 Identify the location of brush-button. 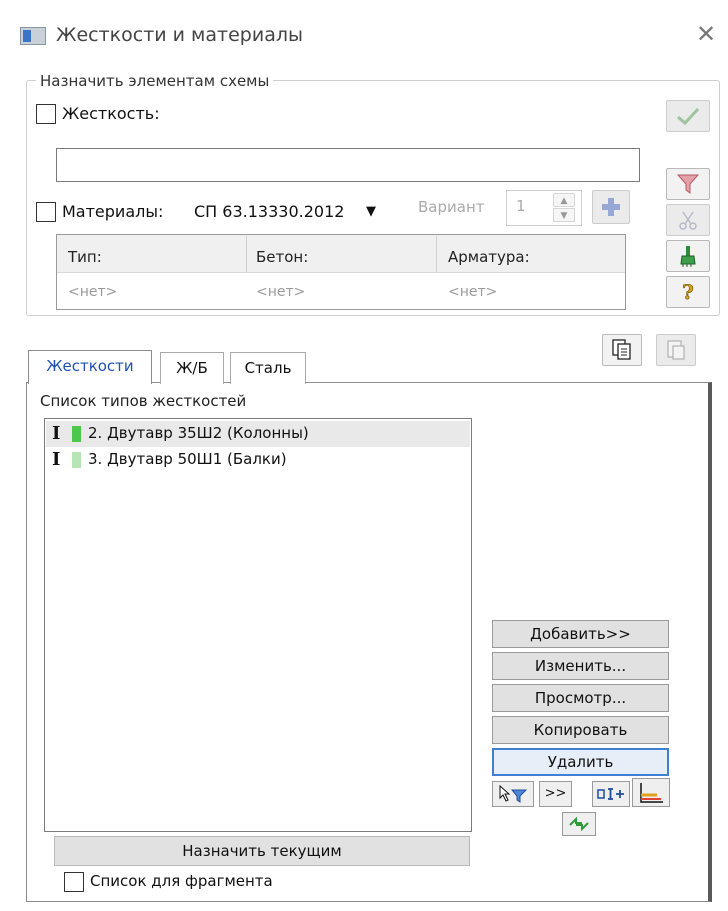
(688, 256).